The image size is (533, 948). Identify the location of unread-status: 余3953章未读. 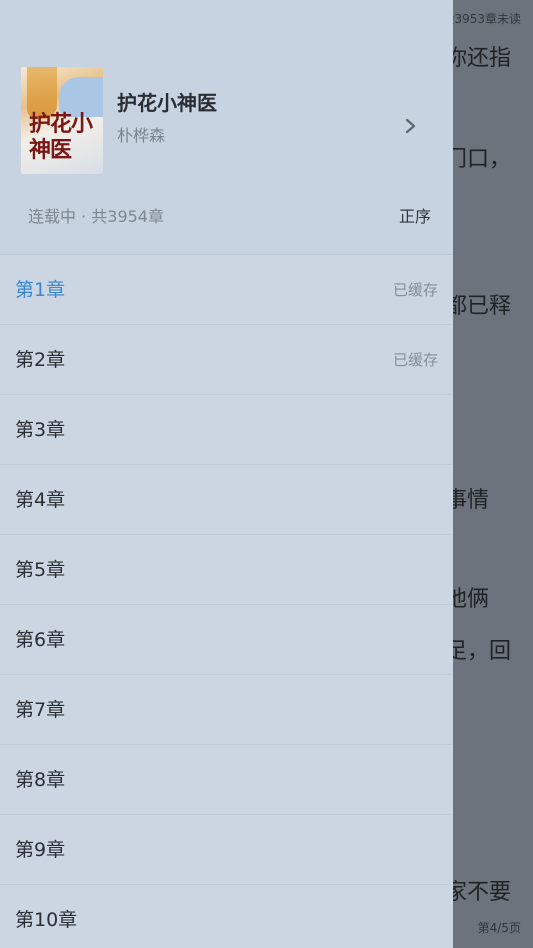
(481, 19).